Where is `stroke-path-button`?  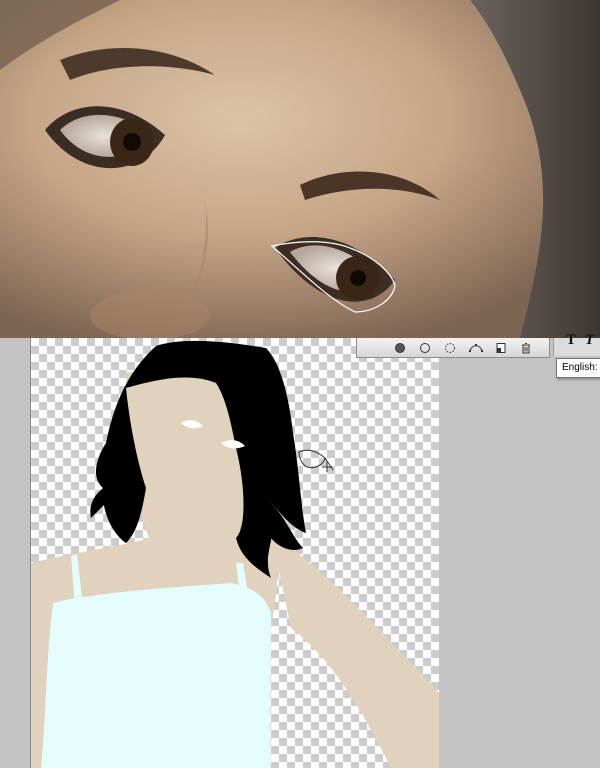 stroke-path-button is located at coordinates (425, 348).